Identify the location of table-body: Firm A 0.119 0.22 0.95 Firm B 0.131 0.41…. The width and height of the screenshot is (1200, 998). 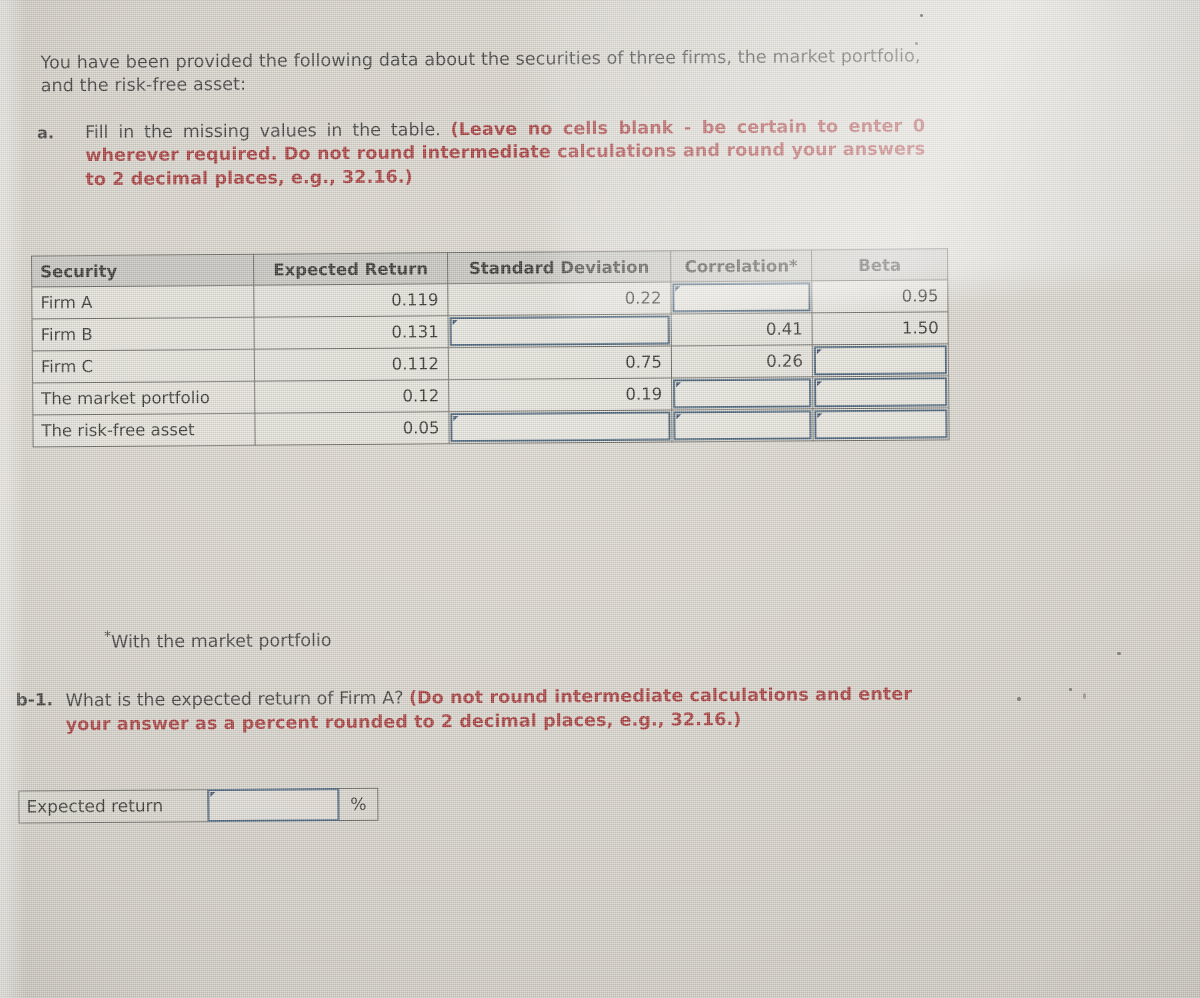
(490, 363).